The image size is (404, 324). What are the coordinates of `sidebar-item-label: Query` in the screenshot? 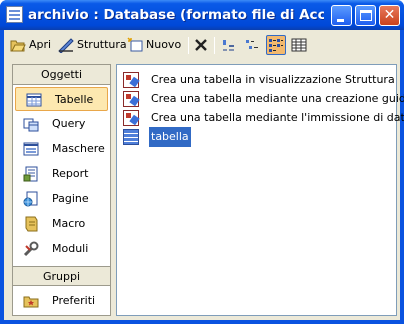 It's located at (69, 123).